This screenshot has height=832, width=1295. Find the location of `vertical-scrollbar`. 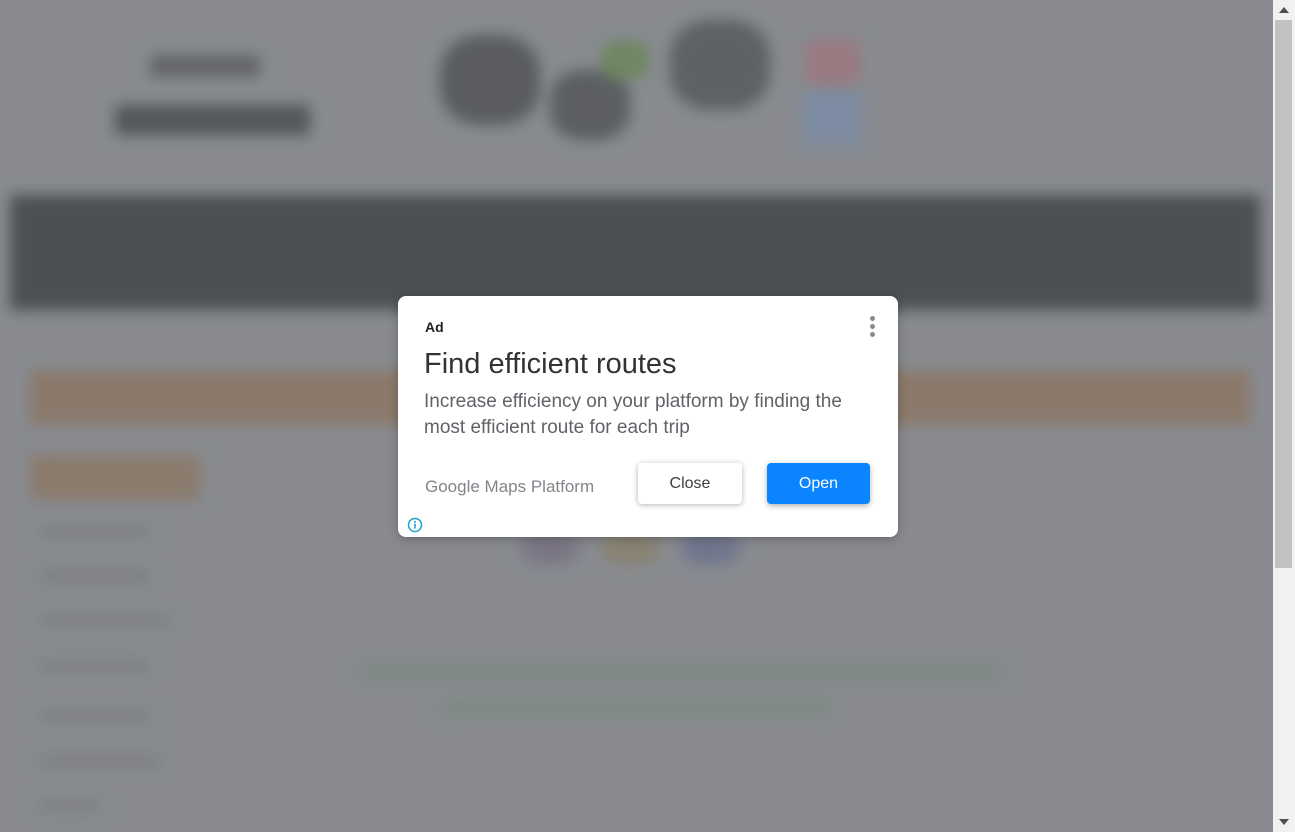

vertical-scrollbar is located at coordinates (1284, 416).